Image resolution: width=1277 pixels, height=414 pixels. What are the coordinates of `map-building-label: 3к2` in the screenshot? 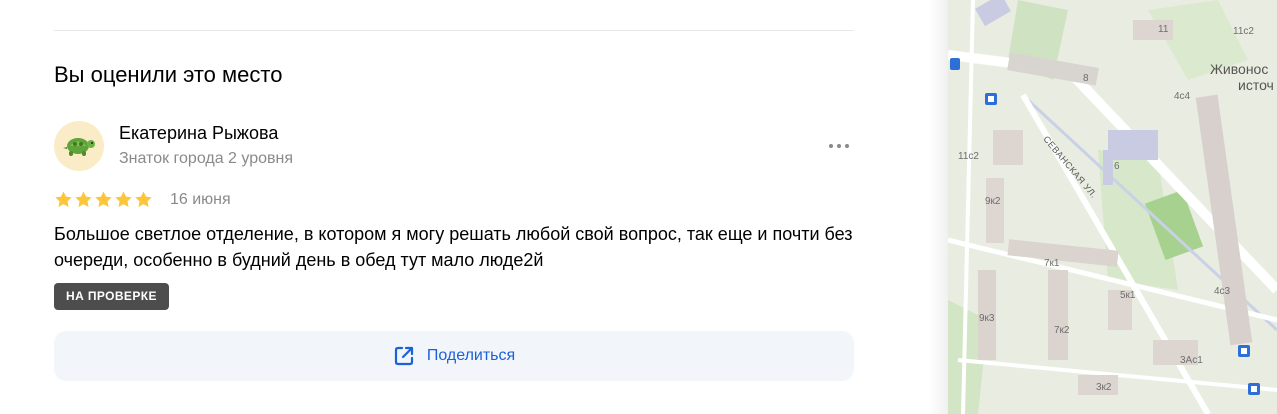 It's located at (1104, 387).